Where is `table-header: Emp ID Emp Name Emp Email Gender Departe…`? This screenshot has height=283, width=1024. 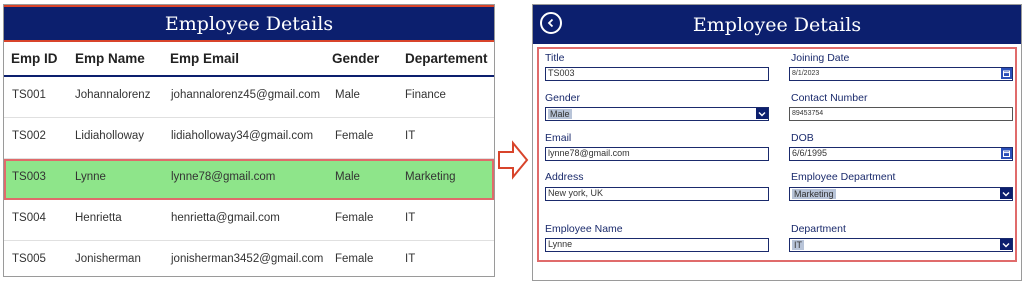
table-header: Emp ID Emp Name Emp Email Gender Departe… is located at coordinates (249, 59).